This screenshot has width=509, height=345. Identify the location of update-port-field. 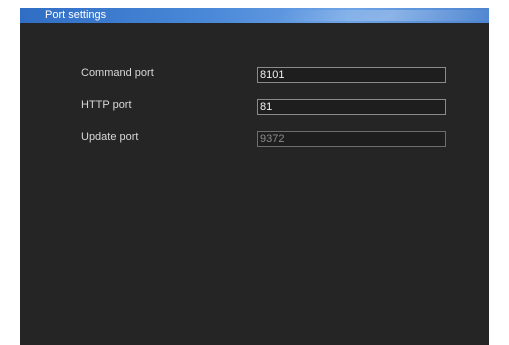
(351, 139).